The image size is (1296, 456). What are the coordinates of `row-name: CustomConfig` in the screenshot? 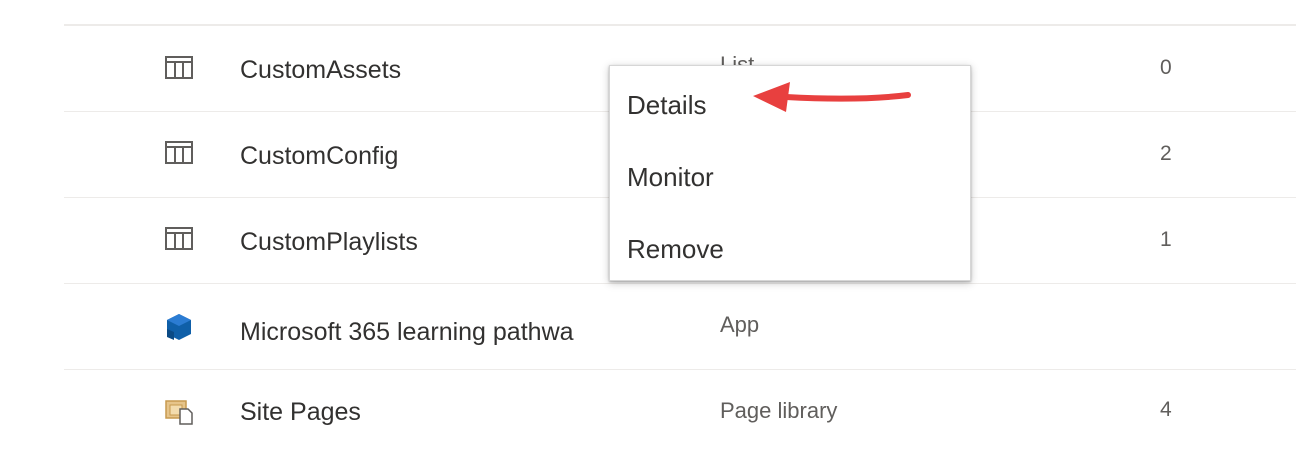 It's located at (319, 156).